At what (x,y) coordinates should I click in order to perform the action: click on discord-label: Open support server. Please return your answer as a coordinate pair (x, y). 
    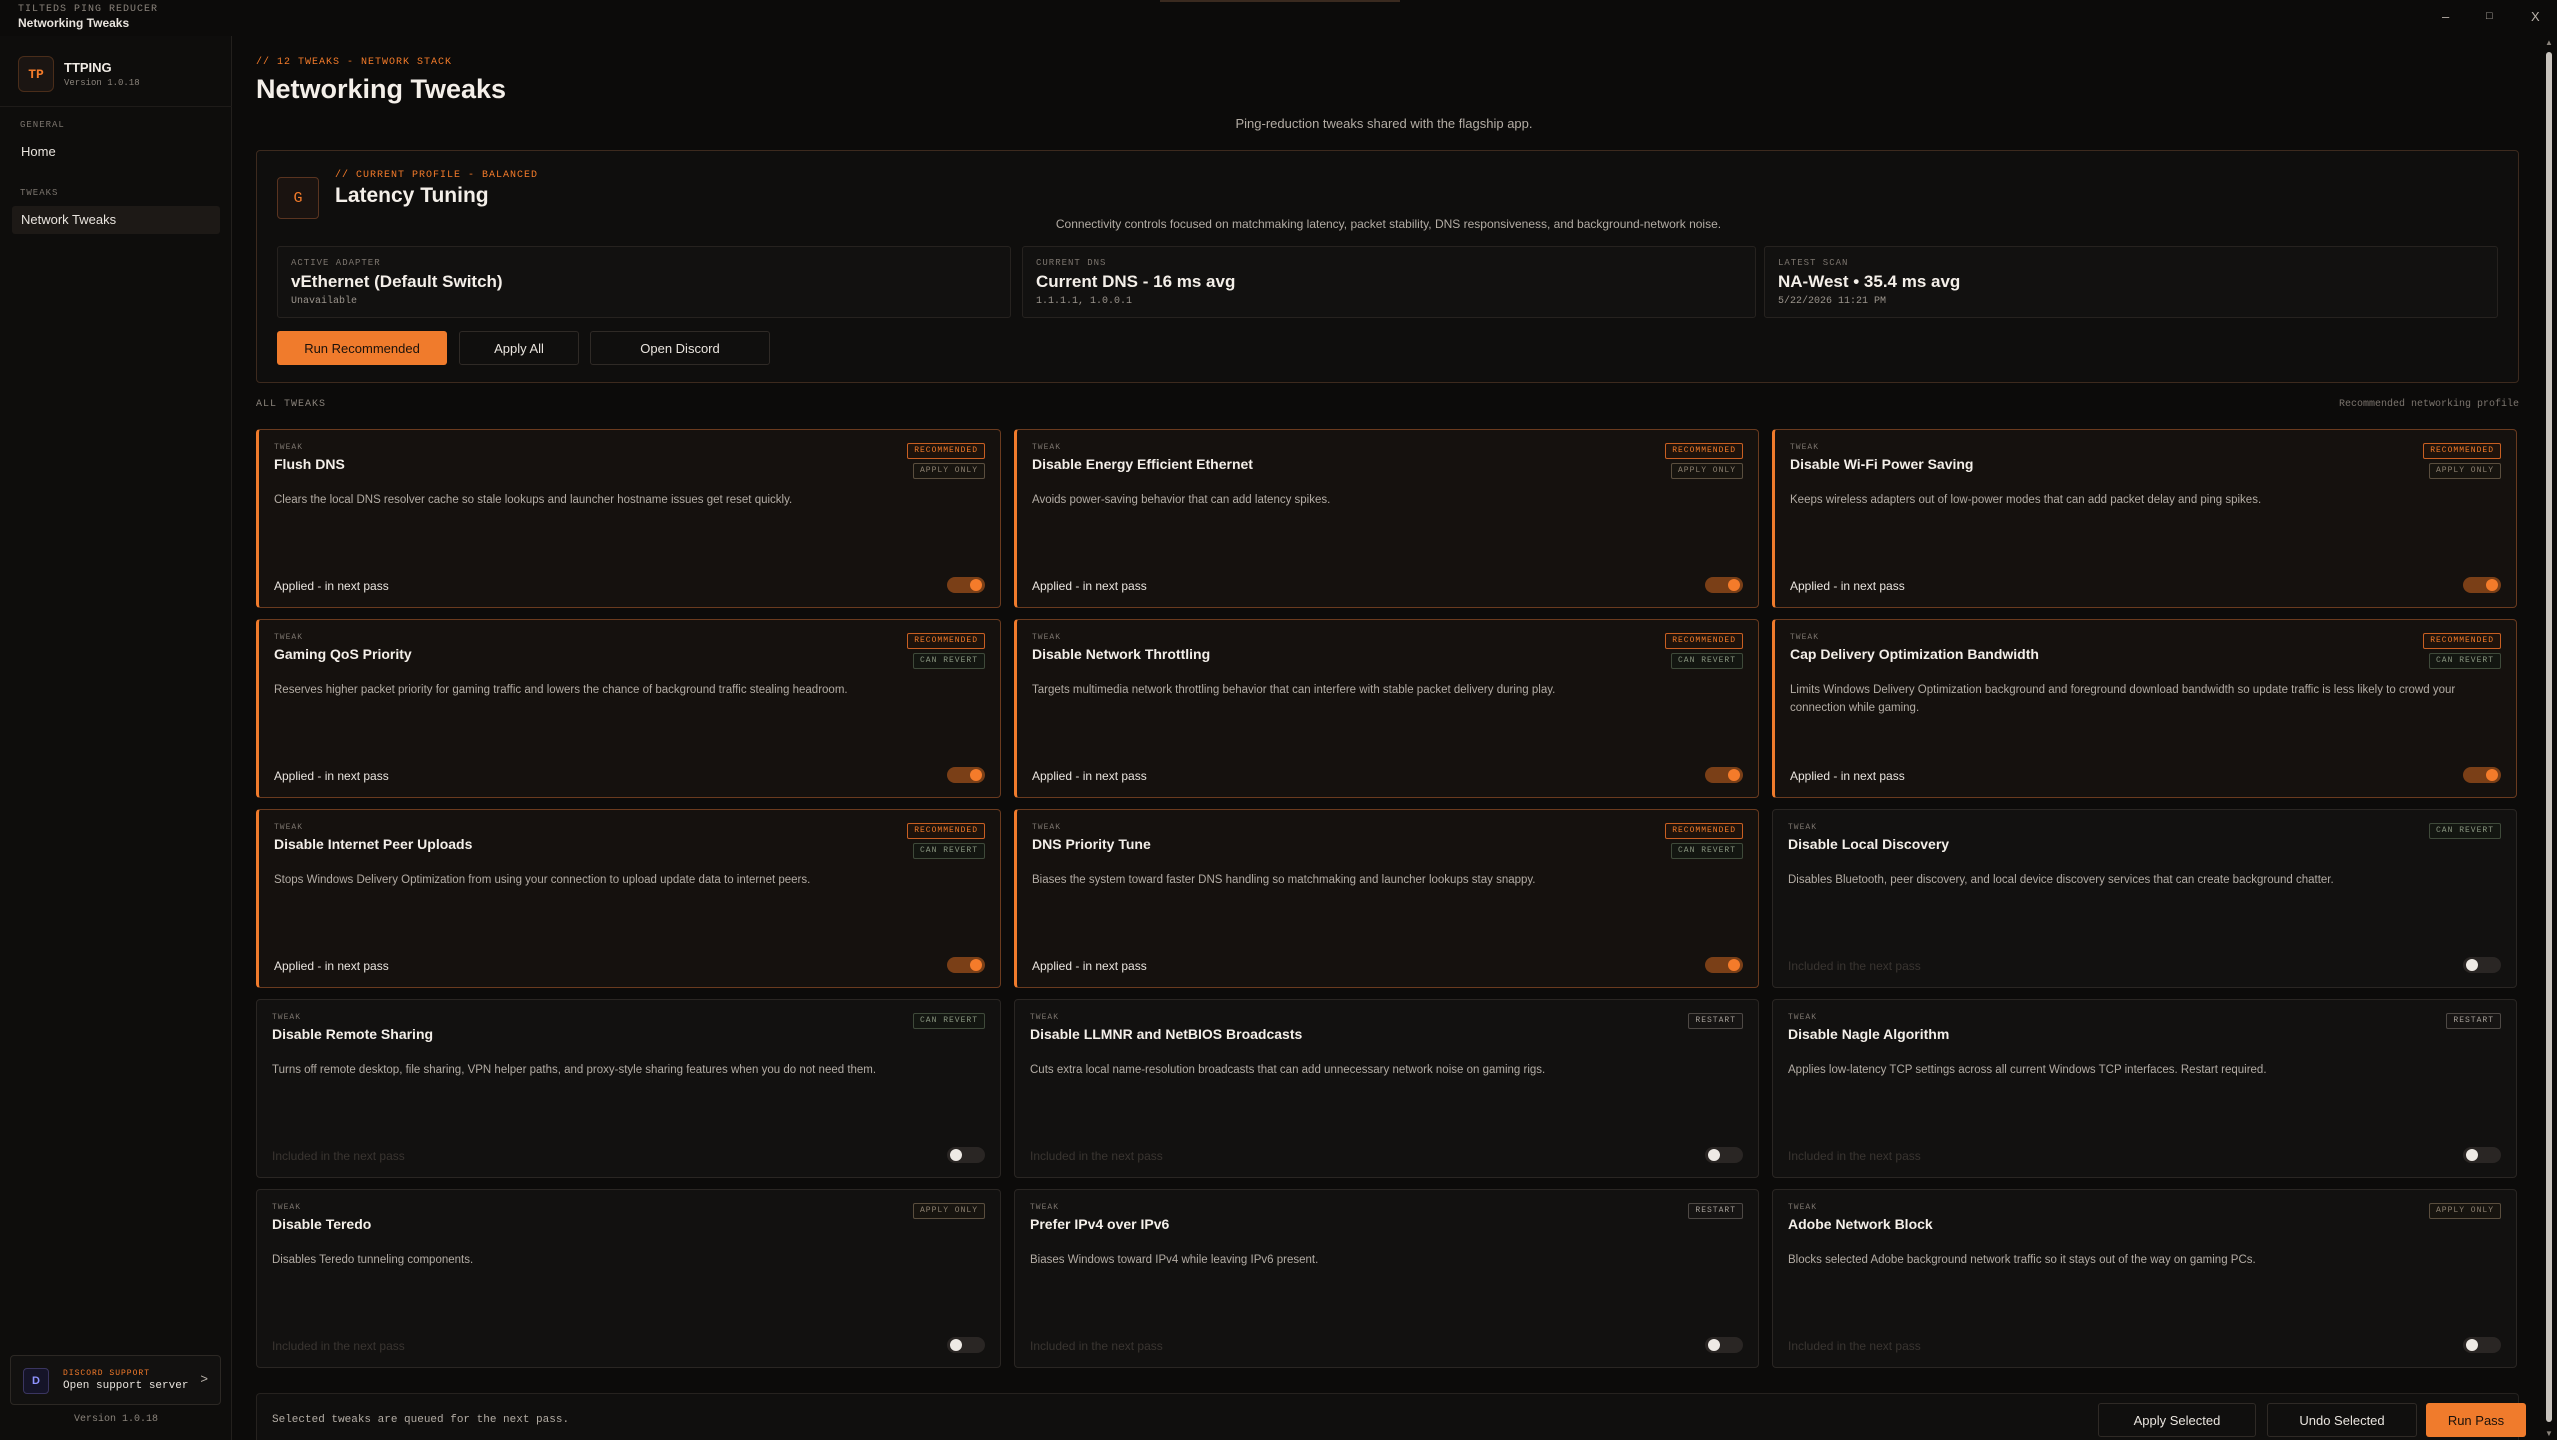
    Looking at the image, I should click on (126, 1386).